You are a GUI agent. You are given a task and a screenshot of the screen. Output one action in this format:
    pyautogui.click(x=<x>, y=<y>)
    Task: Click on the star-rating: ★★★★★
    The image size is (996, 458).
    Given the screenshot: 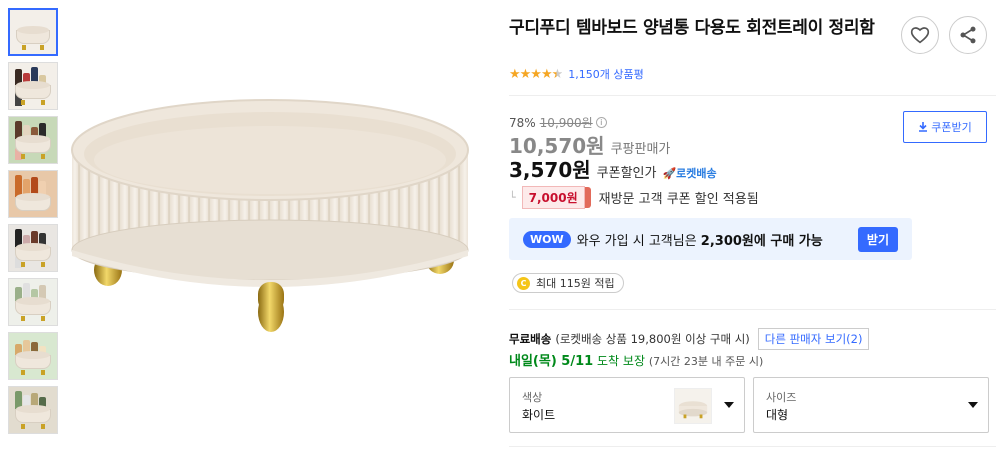 What is the action you would take?
    pyautogui.click(x=536, y=74)
    